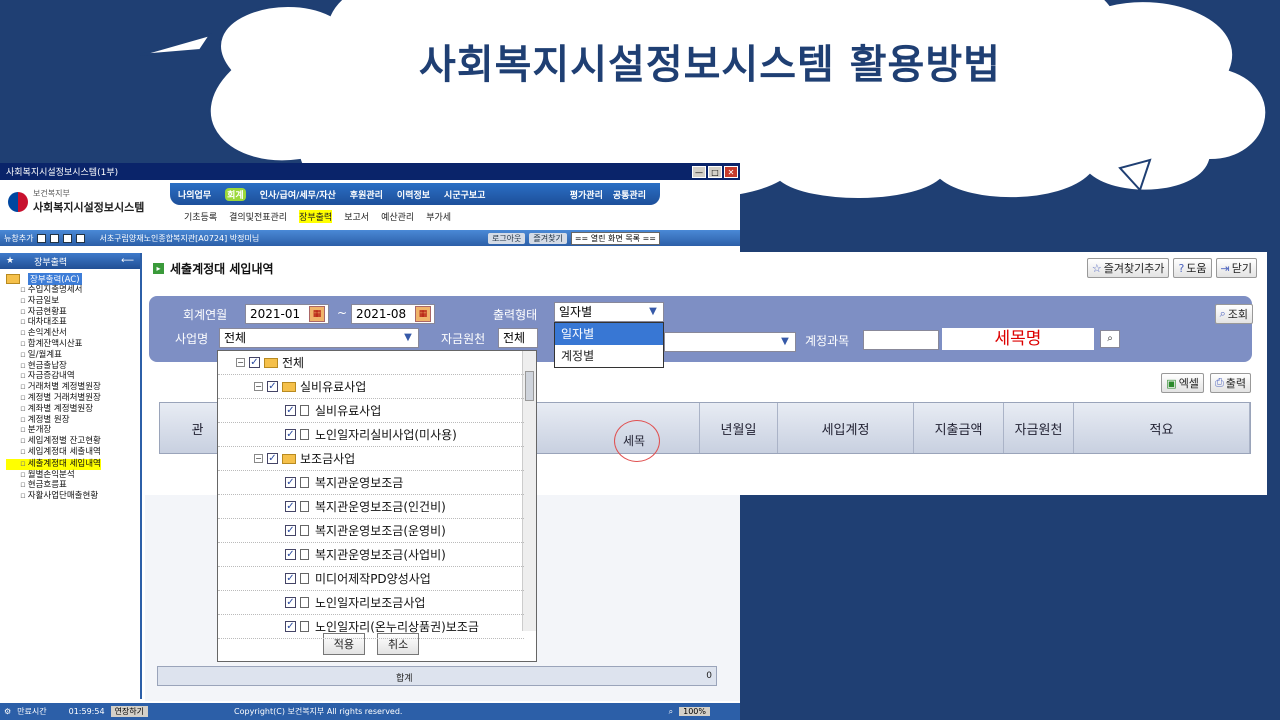  I want to click on option-by-account: 계정별, so click(609, 356).